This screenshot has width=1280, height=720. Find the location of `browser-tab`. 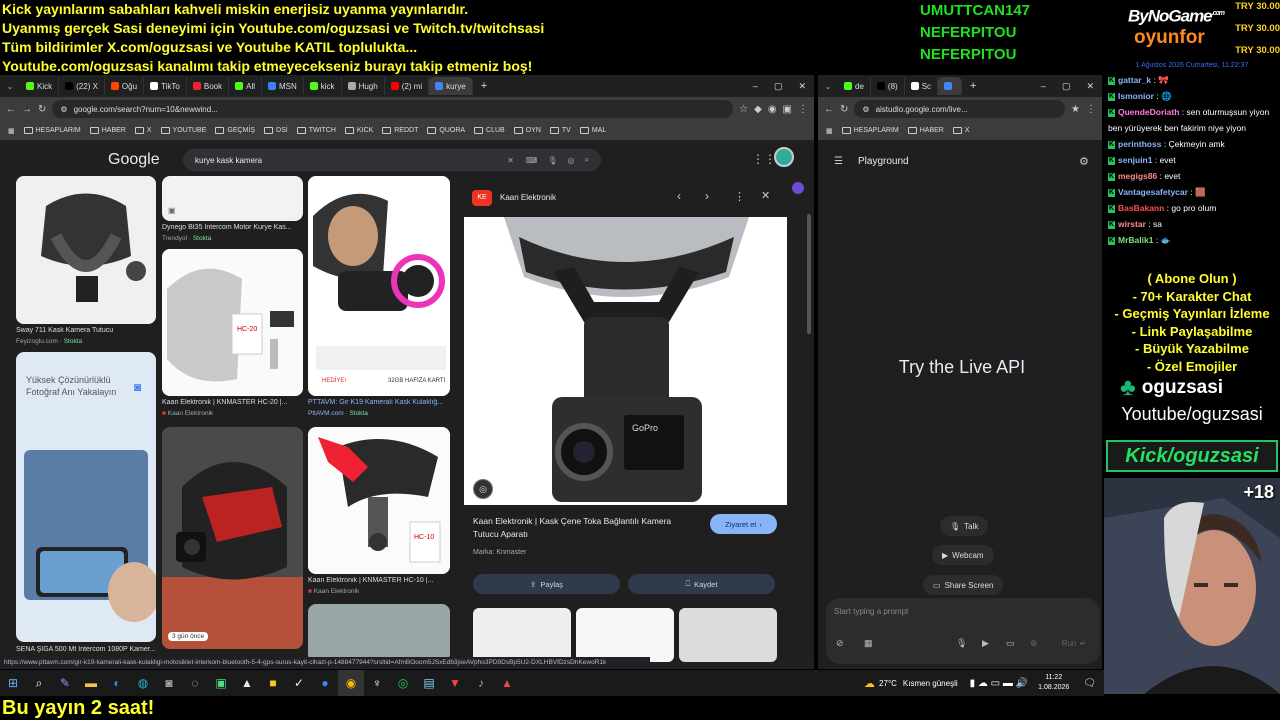

browser-tab is located at coordinates (950, 86).